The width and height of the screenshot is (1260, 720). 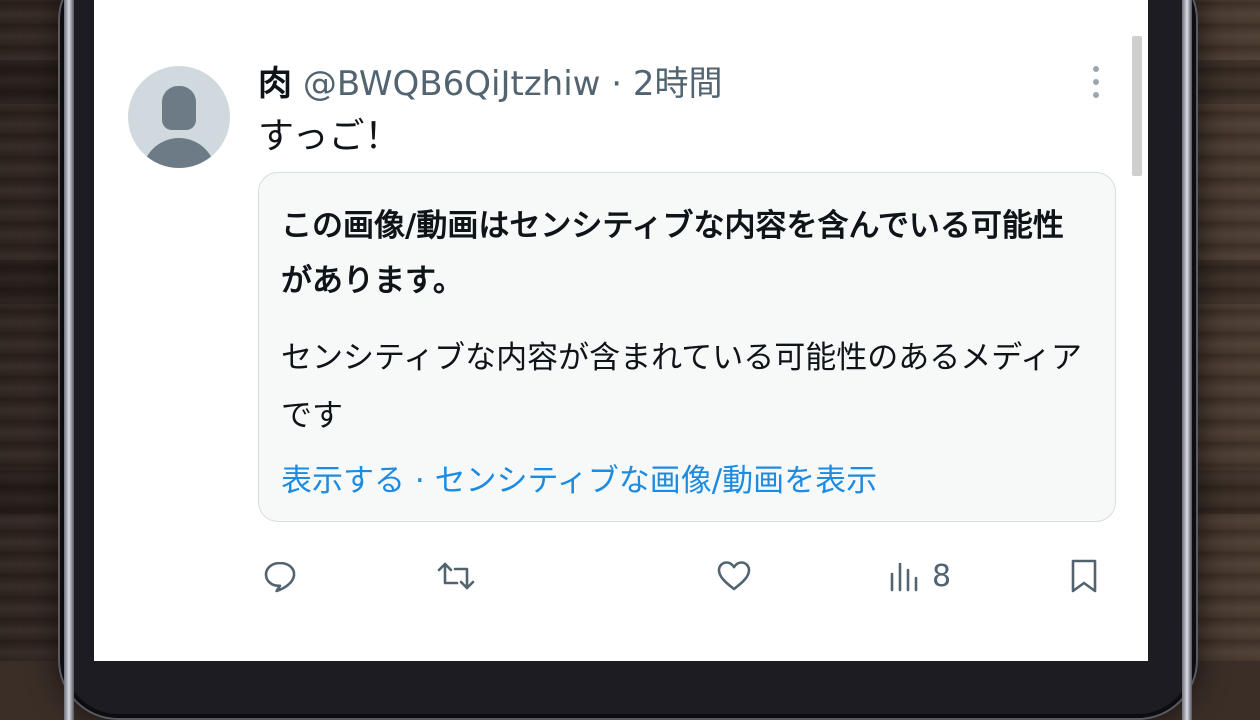 What do you see at coordinates (904, 577) in the screenshot?
I see `views-icon` at bounding box center [904, 577].